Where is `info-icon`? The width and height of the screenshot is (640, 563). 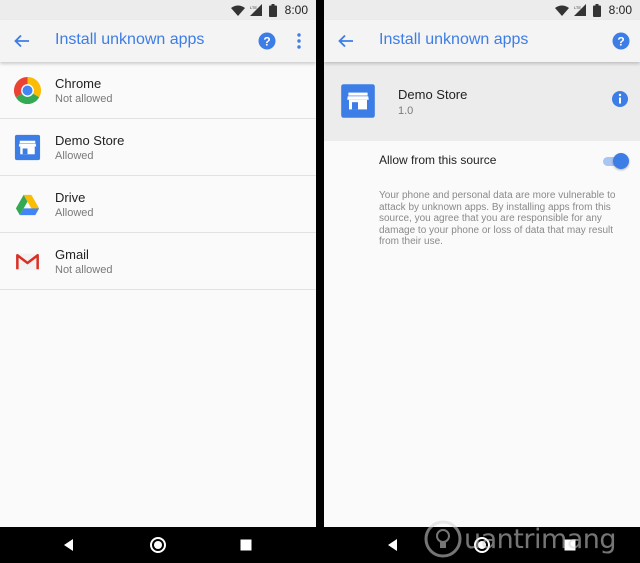 info-icon is located at coordinates (620, 99).